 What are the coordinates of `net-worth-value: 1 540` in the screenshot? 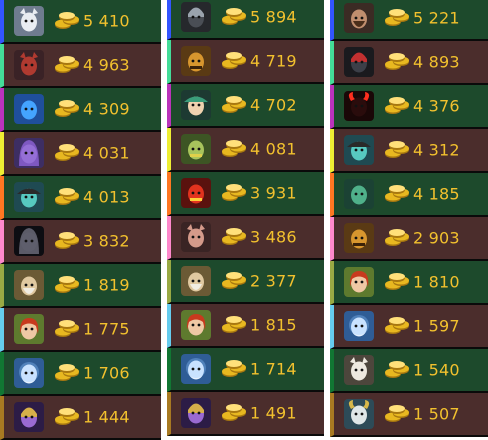 It's located at (436, 370).